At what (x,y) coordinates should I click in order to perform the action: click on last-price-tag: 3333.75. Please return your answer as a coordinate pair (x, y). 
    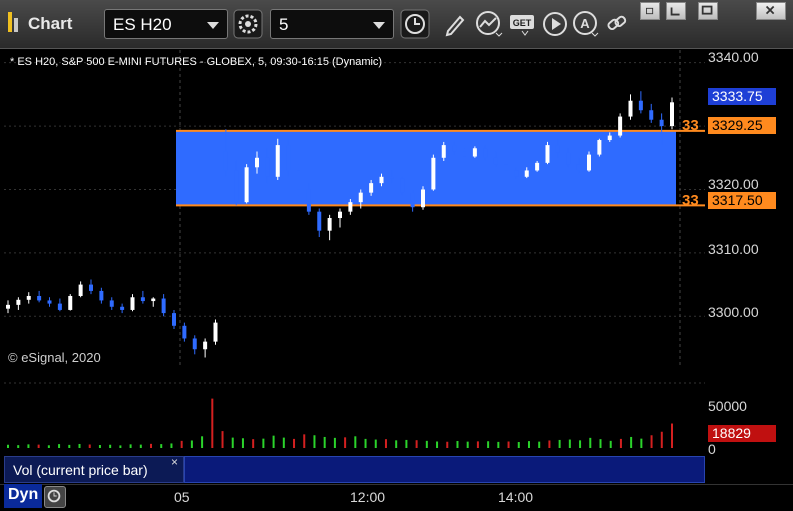
    Looking at the image, I should click on (742, 96).